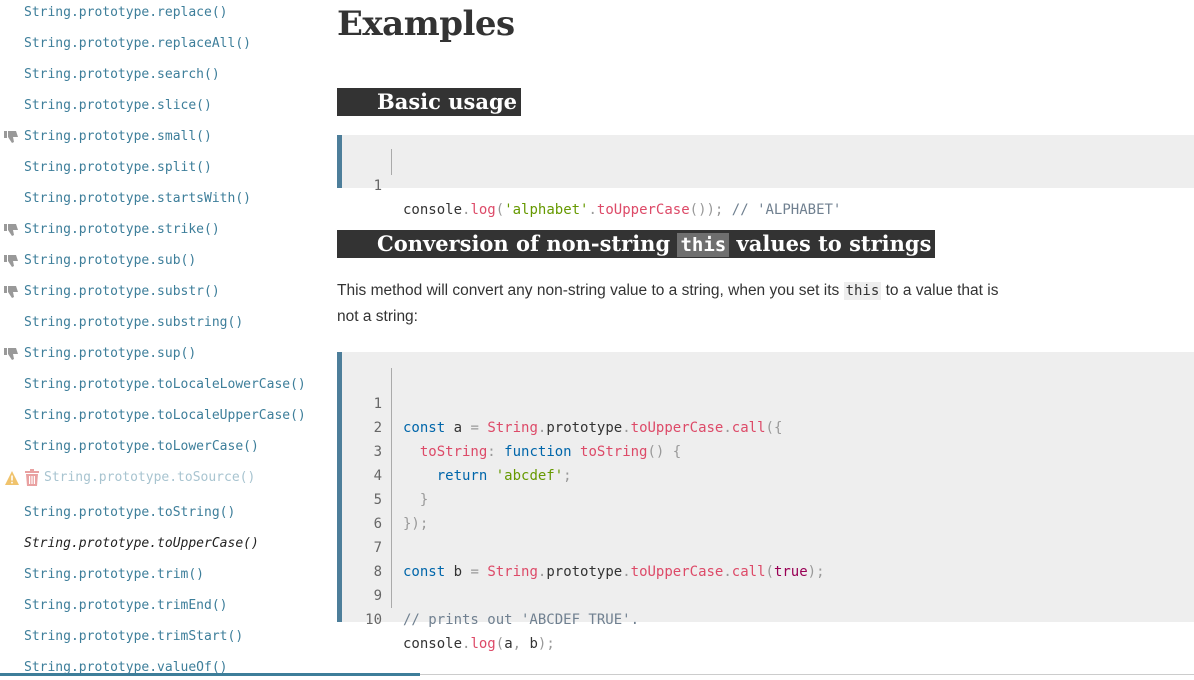 The height and width of the screenshot is (680, 1194). I want to click on sidebar-item-slice: String.prototype.slice(), so click(118, 106).